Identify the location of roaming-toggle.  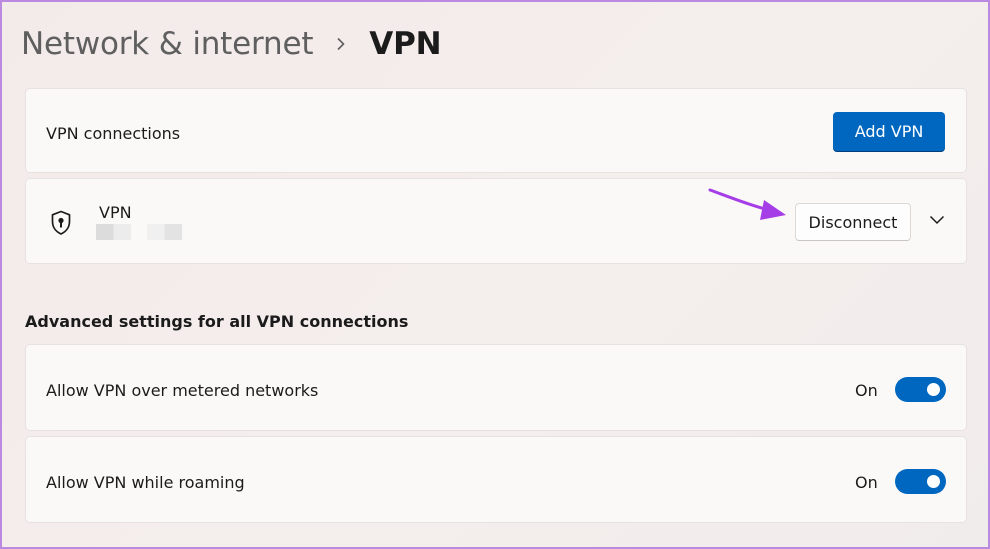
(920, 481).